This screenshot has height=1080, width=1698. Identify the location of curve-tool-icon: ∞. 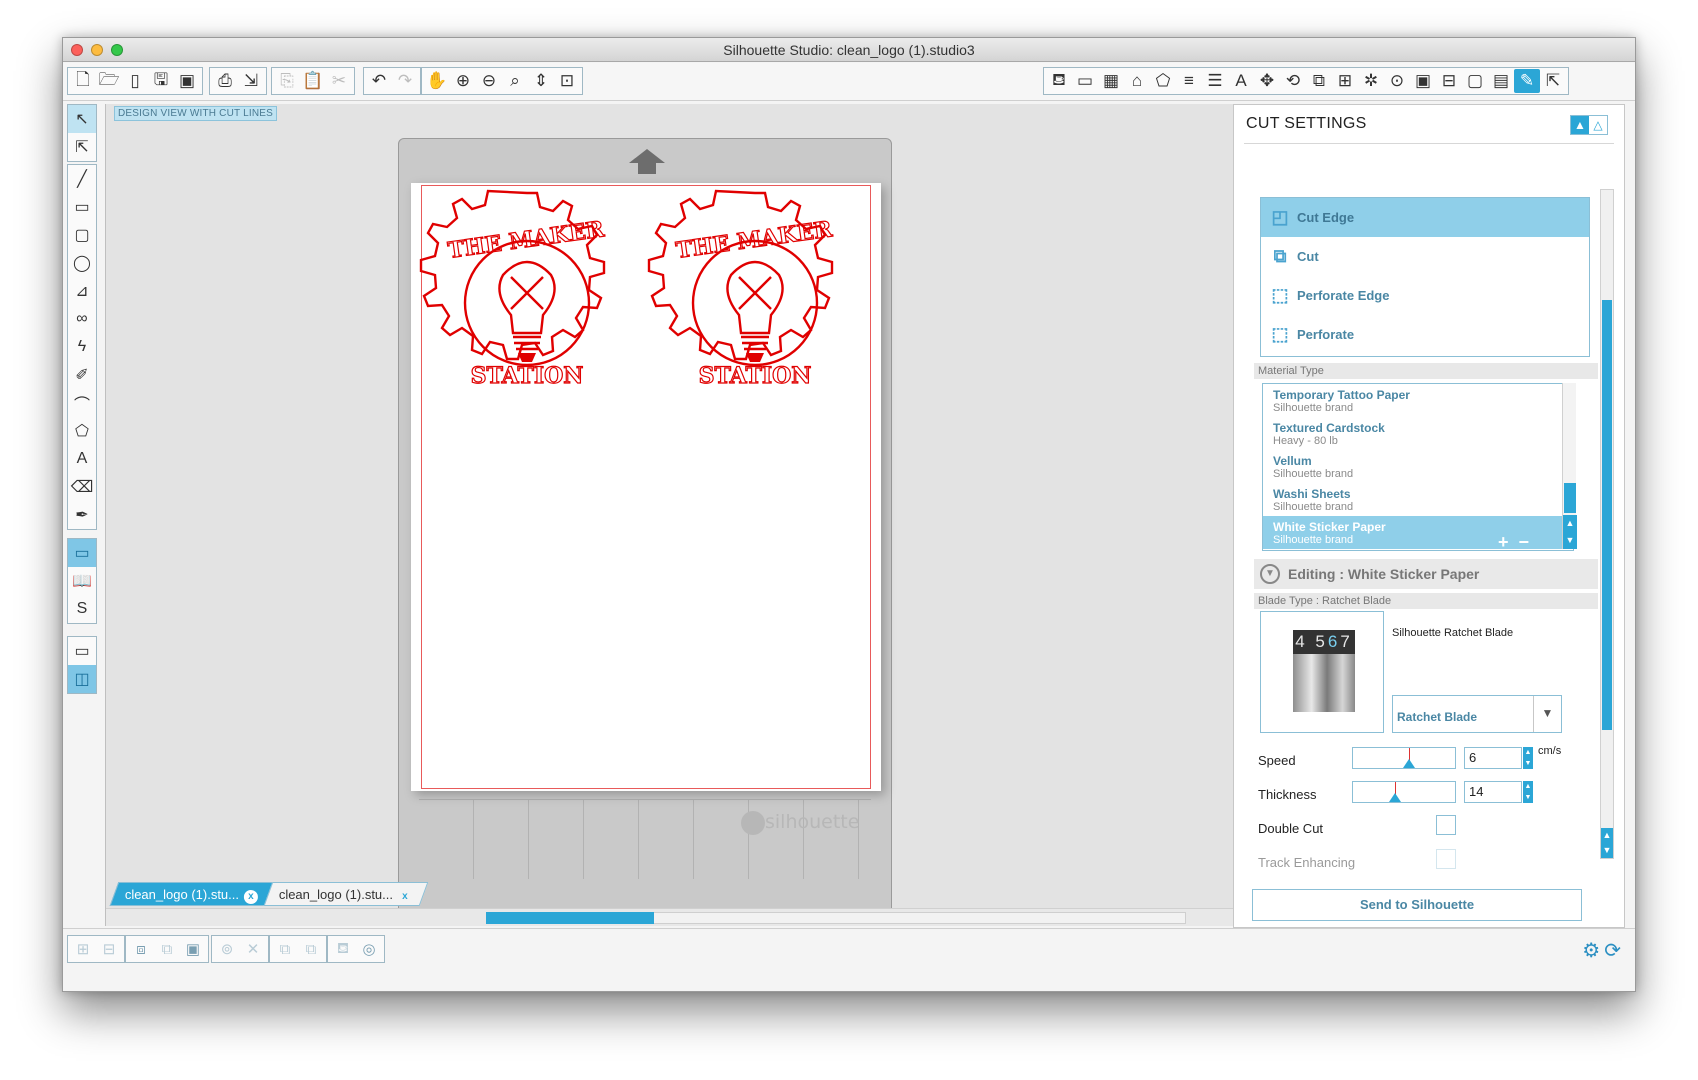
(82, 319).